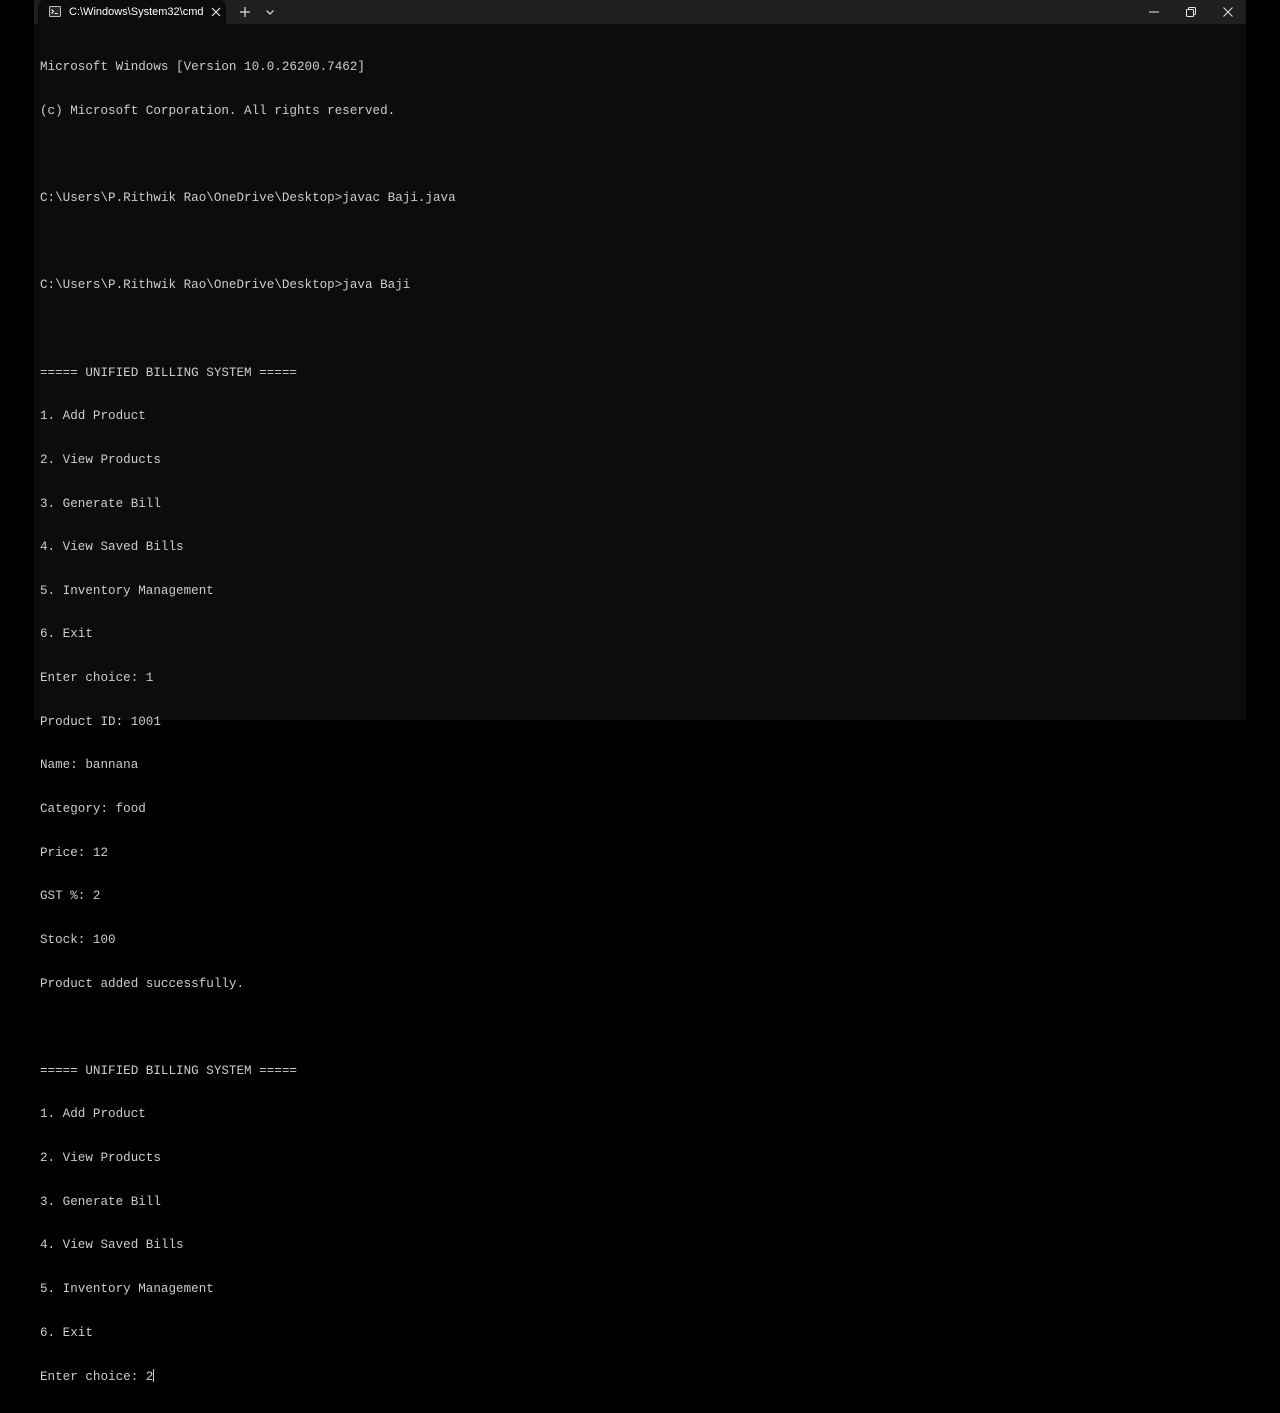  Describe the element at coordinates (245, 12) in the screenshot. I see `new-tab-plus-icon` at that location.